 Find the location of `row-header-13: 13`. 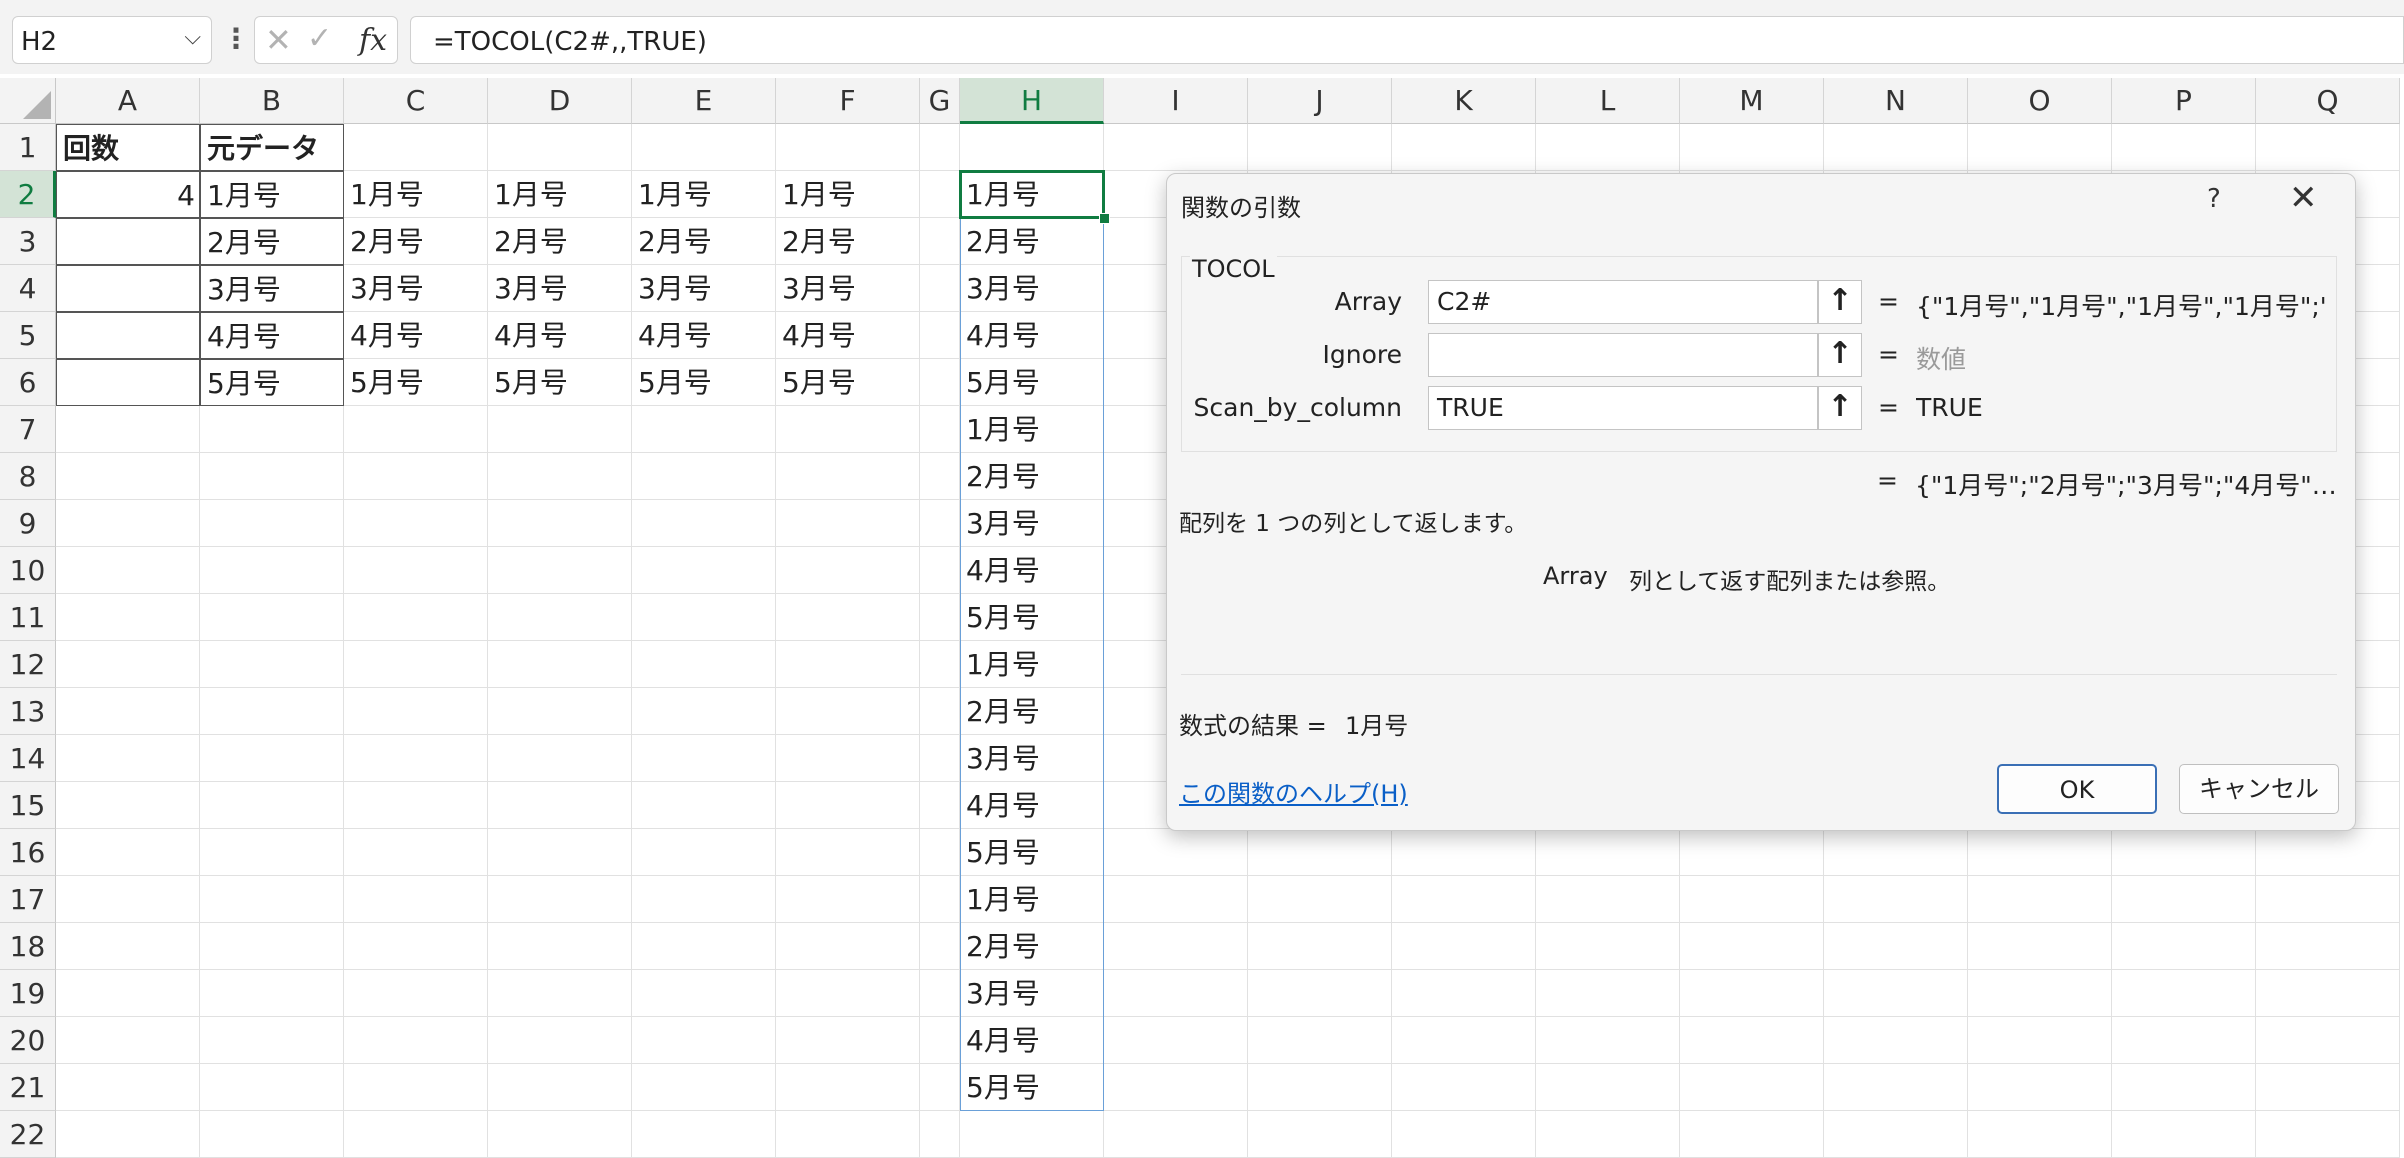

row-header-13: 13 is located at coordinates (28, 711).